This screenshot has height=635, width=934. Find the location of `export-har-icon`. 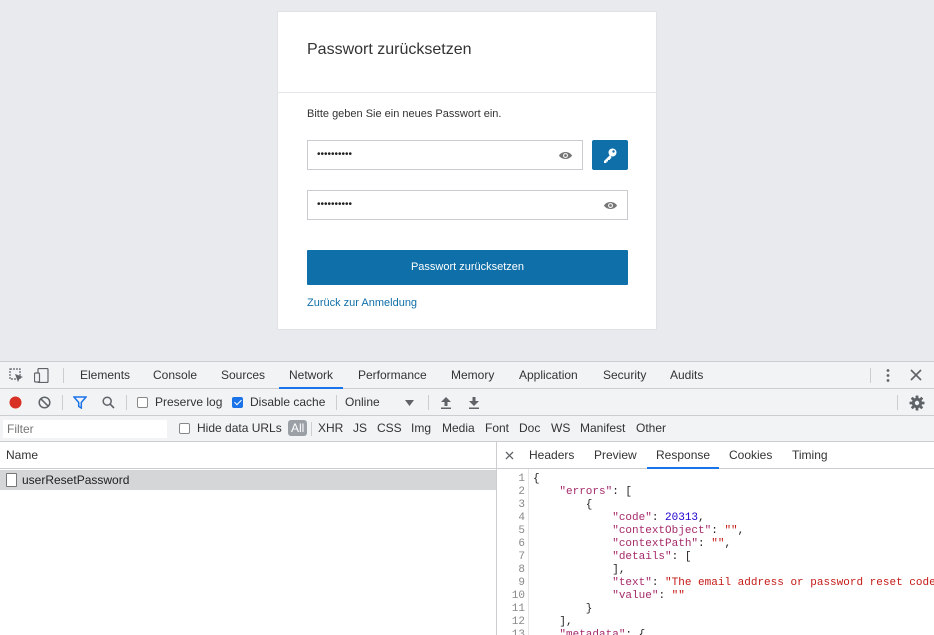

export-har-icon is located at coordinates (474, 402).